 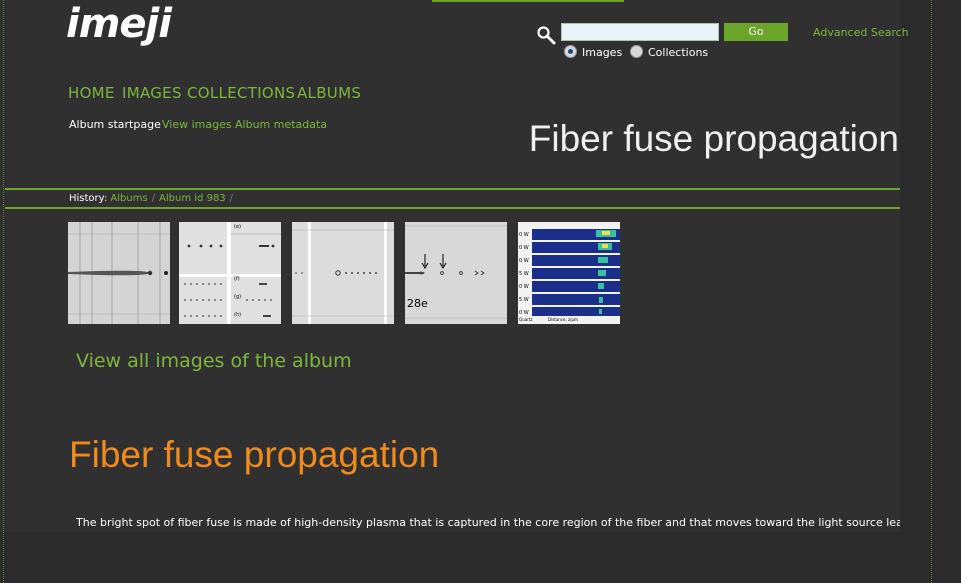 What do you see at coordinates (452, 189) in the screenshot?
I see `history-divider-top` at bounding box center [452, 189].